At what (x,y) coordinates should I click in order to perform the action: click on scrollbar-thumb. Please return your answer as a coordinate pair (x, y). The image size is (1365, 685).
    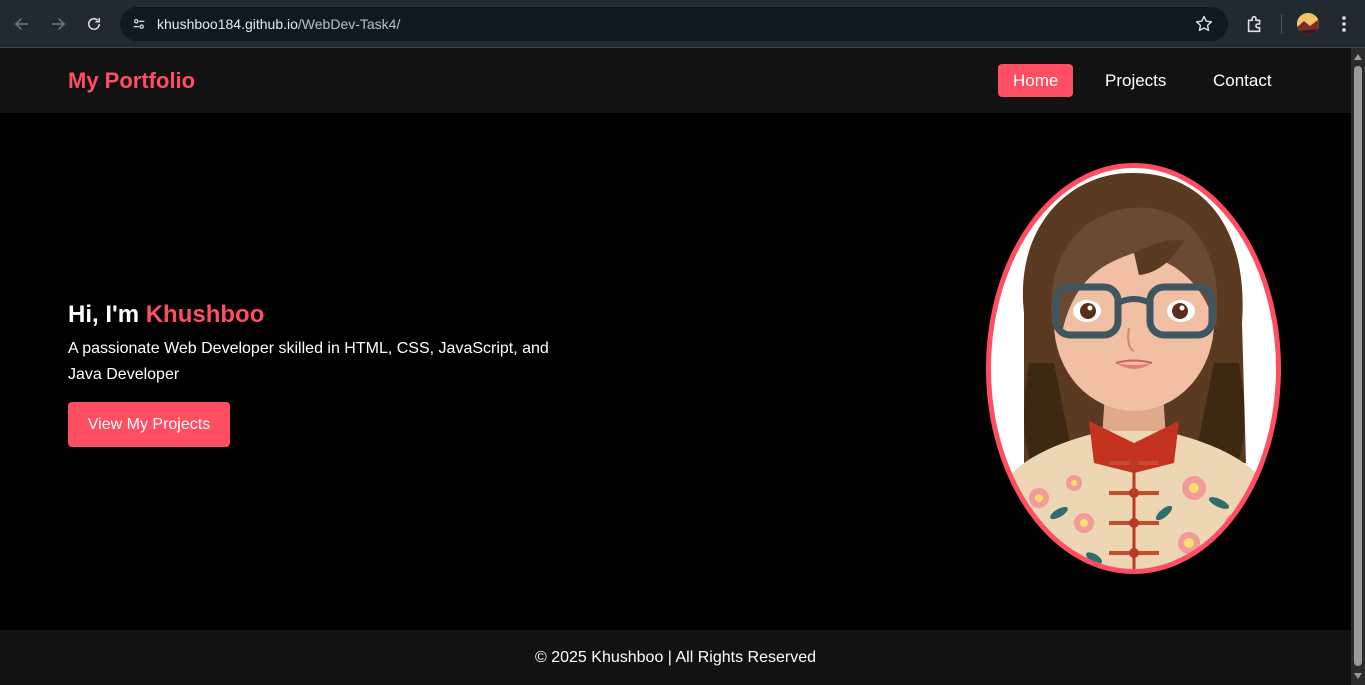
    Looking at the image, I should click on (1358, 366).